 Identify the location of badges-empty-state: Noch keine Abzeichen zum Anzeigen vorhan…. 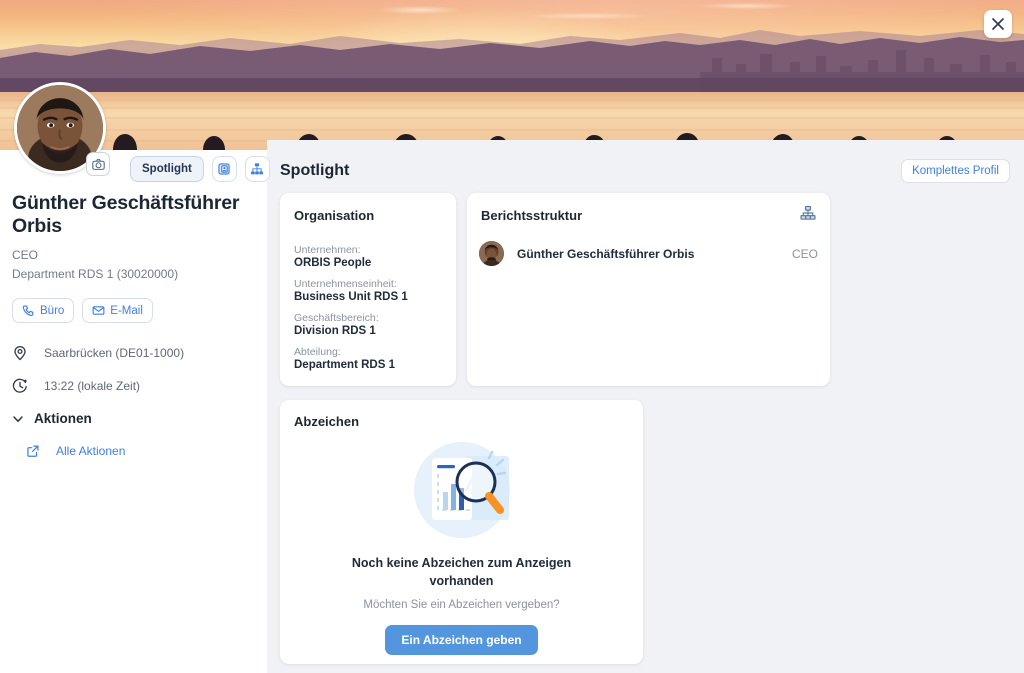
(461, 546).